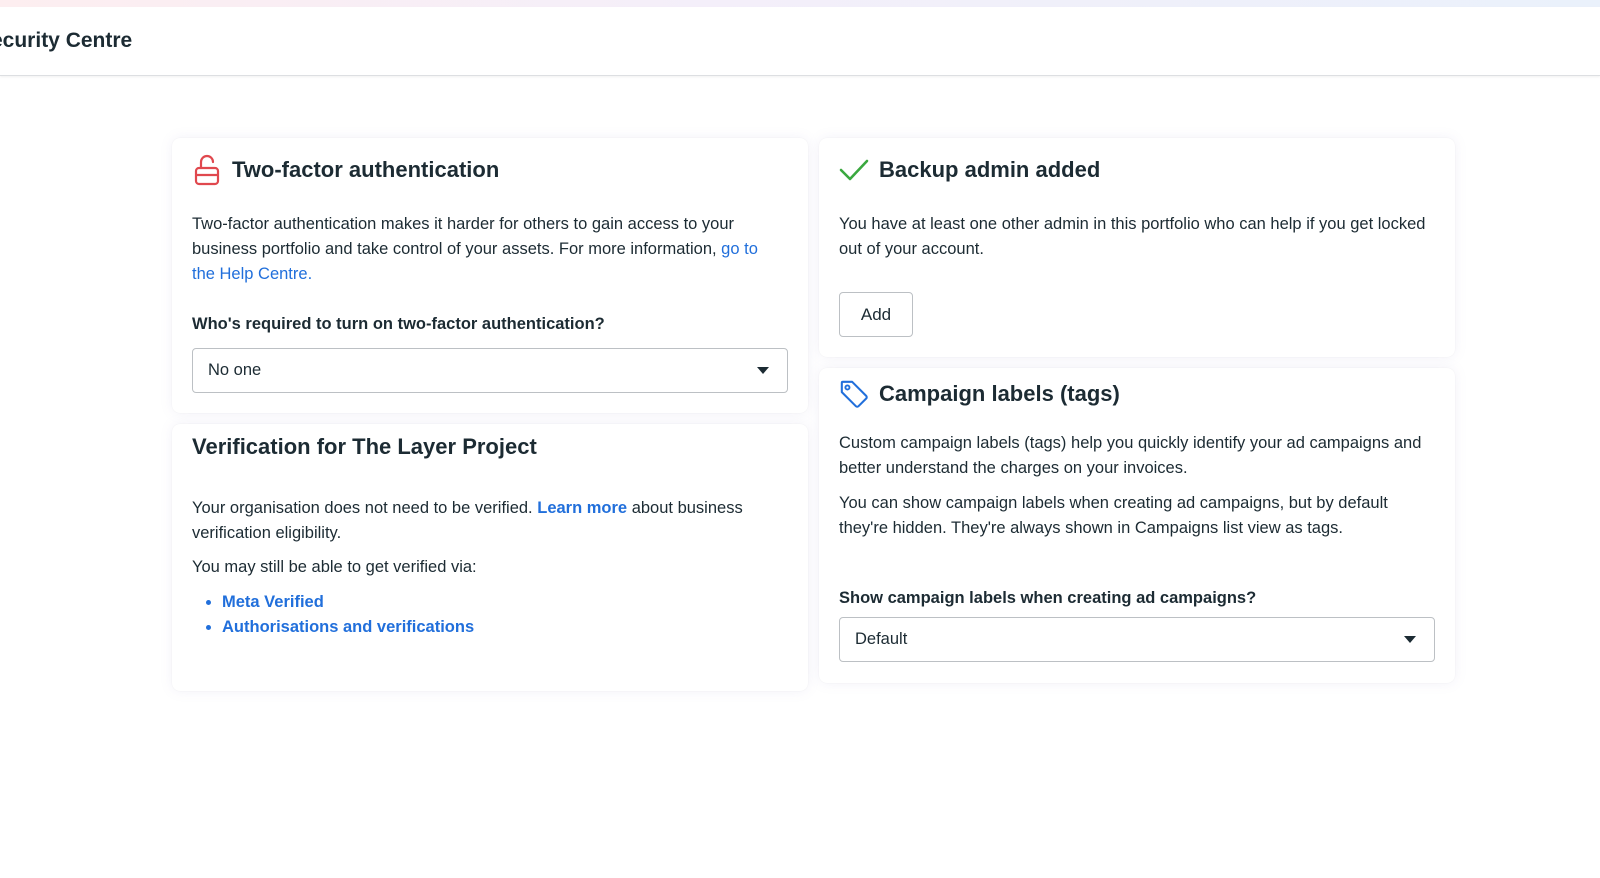  What do you see at coordinates (582, 508) in the screenshot?
I see `learn-more-link: Learn more` at bounding box center [582, 508].